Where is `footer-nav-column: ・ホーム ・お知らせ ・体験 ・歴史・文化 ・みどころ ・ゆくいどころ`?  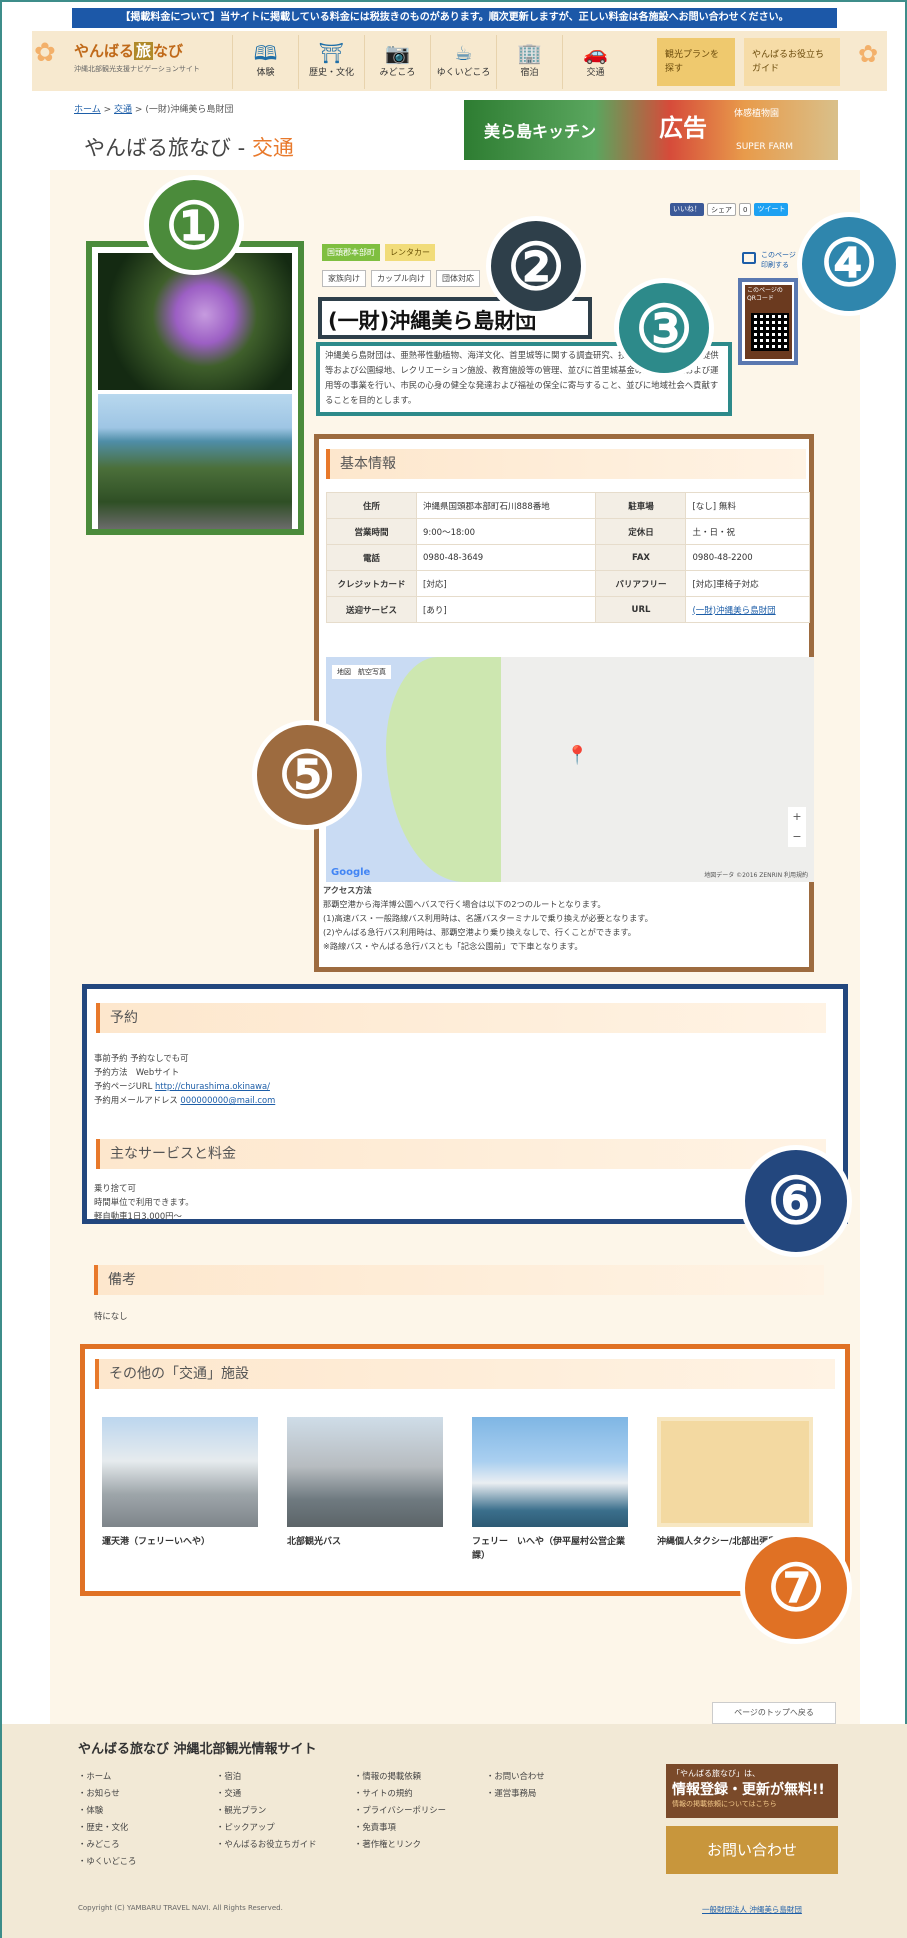
footer-nav-column: ・ホーム ・お知らせ ・体験 ・歴史・文化 ・みどころ ・ゆくいどころ is located at coordinates (107, 1819).